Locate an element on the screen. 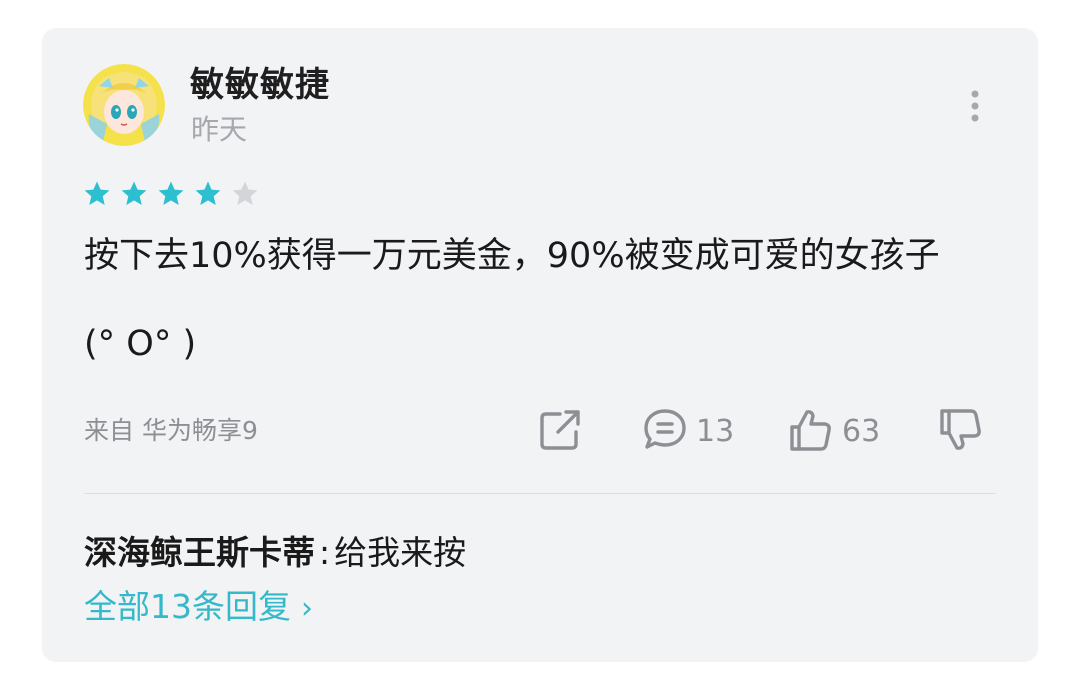 The width and height of the screenshot is (1080, 686). comment-button: 13 is located at coordinates (687, 432).